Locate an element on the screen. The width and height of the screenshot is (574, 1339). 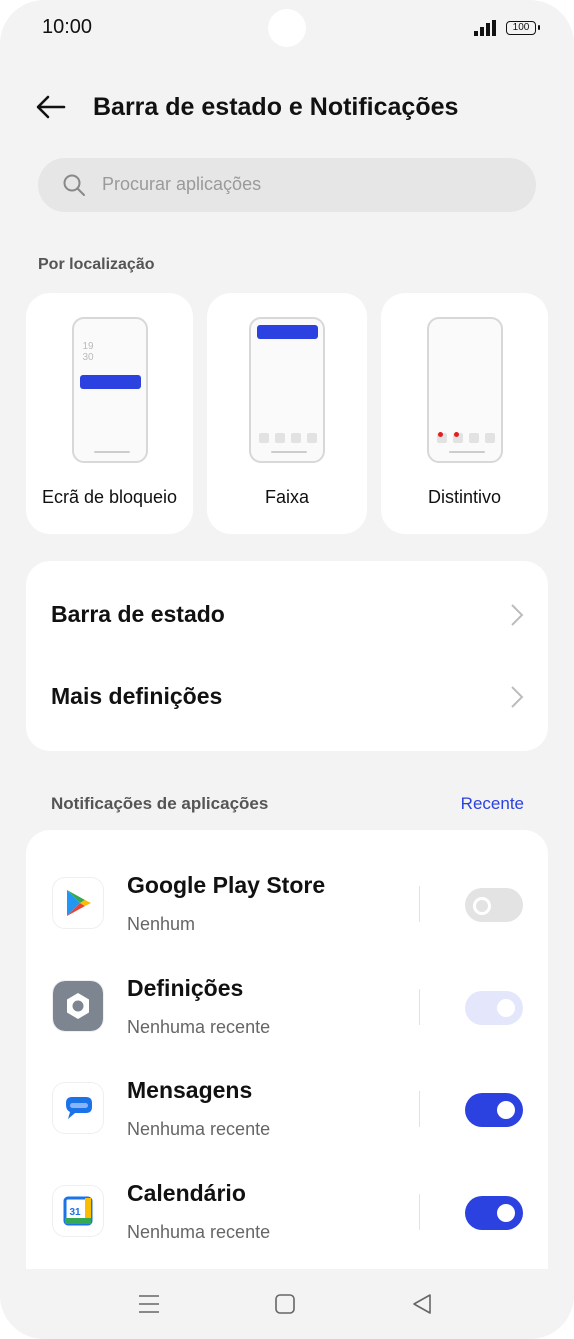
search-placeholder: Procurar aplicações is located at coordinates (182, 184).